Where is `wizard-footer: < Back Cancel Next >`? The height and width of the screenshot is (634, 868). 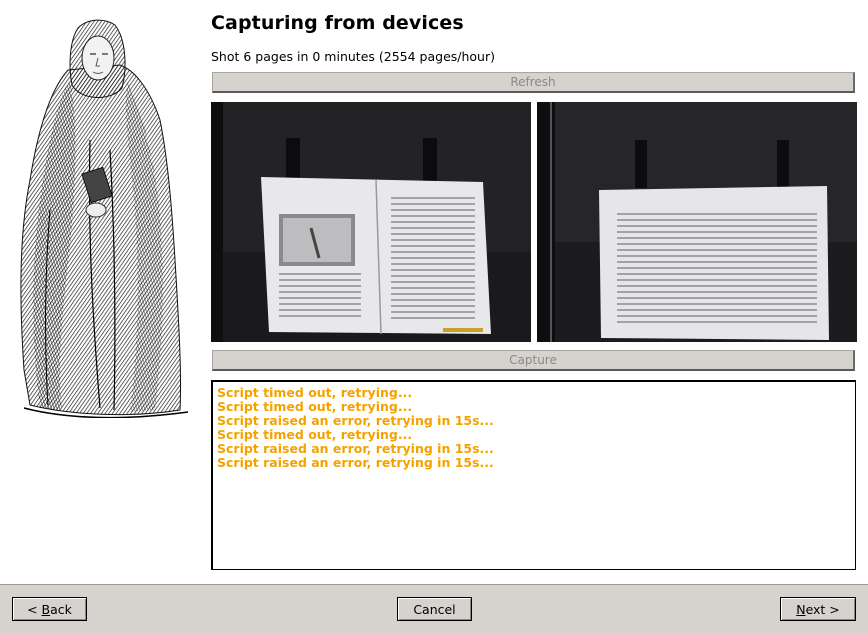 wizard-footer: < Back Cancel Next > is located at coordinates (434, 609).